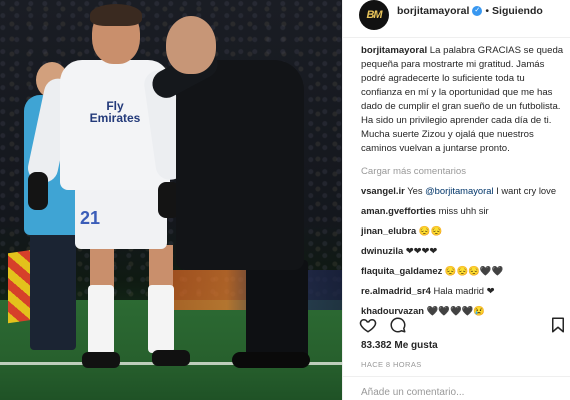 This screenshot has width=570, height=400. I want to click on shirt-sponsor: Fly Emirates, so click(115, 112).